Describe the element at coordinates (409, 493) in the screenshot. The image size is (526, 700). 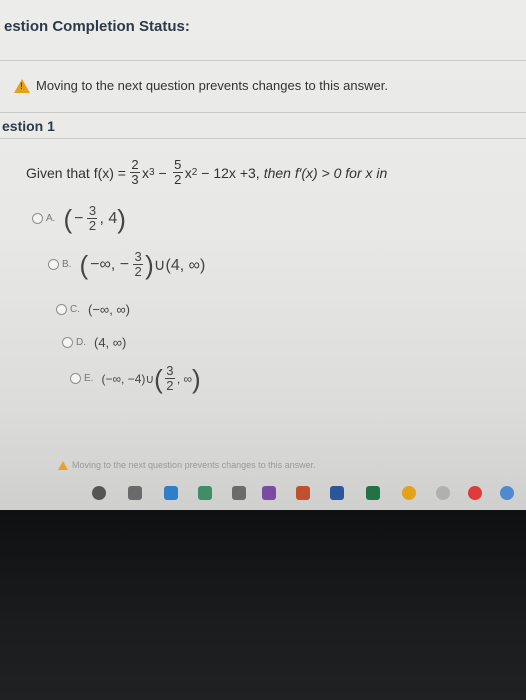
I see `chrome-icon` at that location.